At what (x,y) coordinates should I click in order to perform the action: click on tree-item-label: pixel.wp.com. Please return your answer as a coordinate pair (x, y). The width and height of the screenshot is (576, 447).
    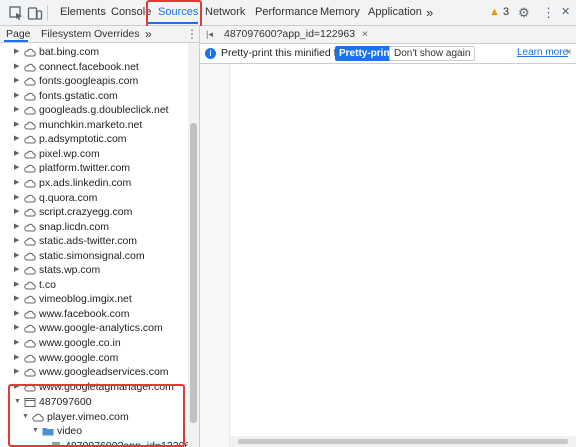
    Looking at the image, I should click on (69, 153).